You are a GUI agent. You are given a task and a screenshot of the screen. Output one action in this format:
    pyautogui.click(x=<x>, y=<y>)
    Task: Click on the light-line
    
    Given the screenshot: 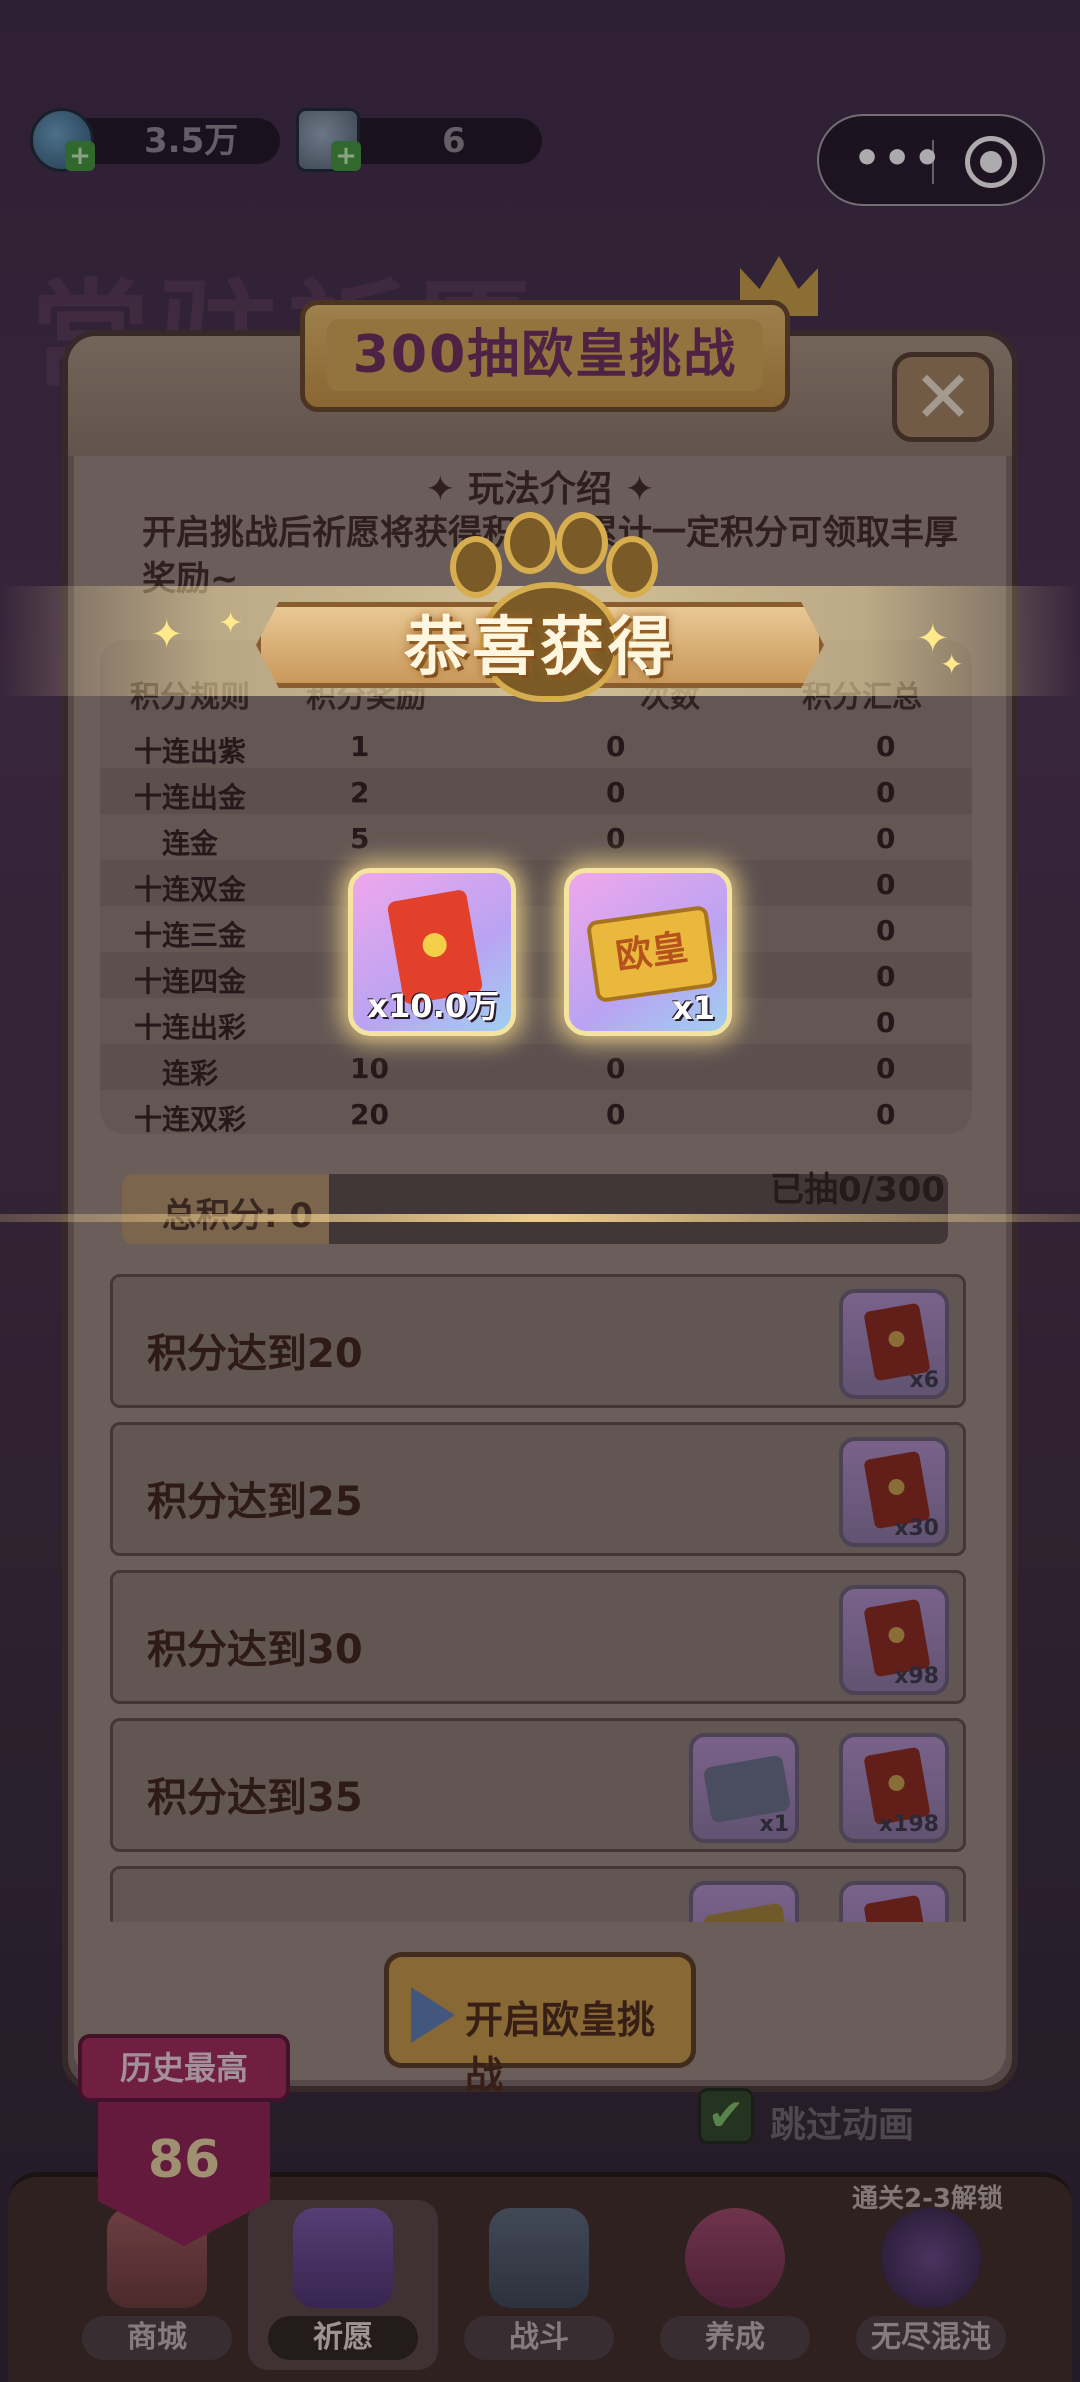 What is the action you would take?
    pyautogui.click(x=540, y=1218)
    